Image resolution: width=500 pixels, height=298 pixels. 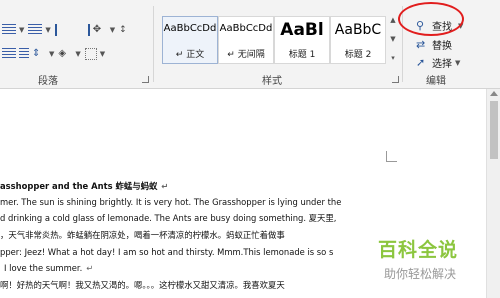 I want to click on scrollbar-thumb, so click(x=494, y=130).